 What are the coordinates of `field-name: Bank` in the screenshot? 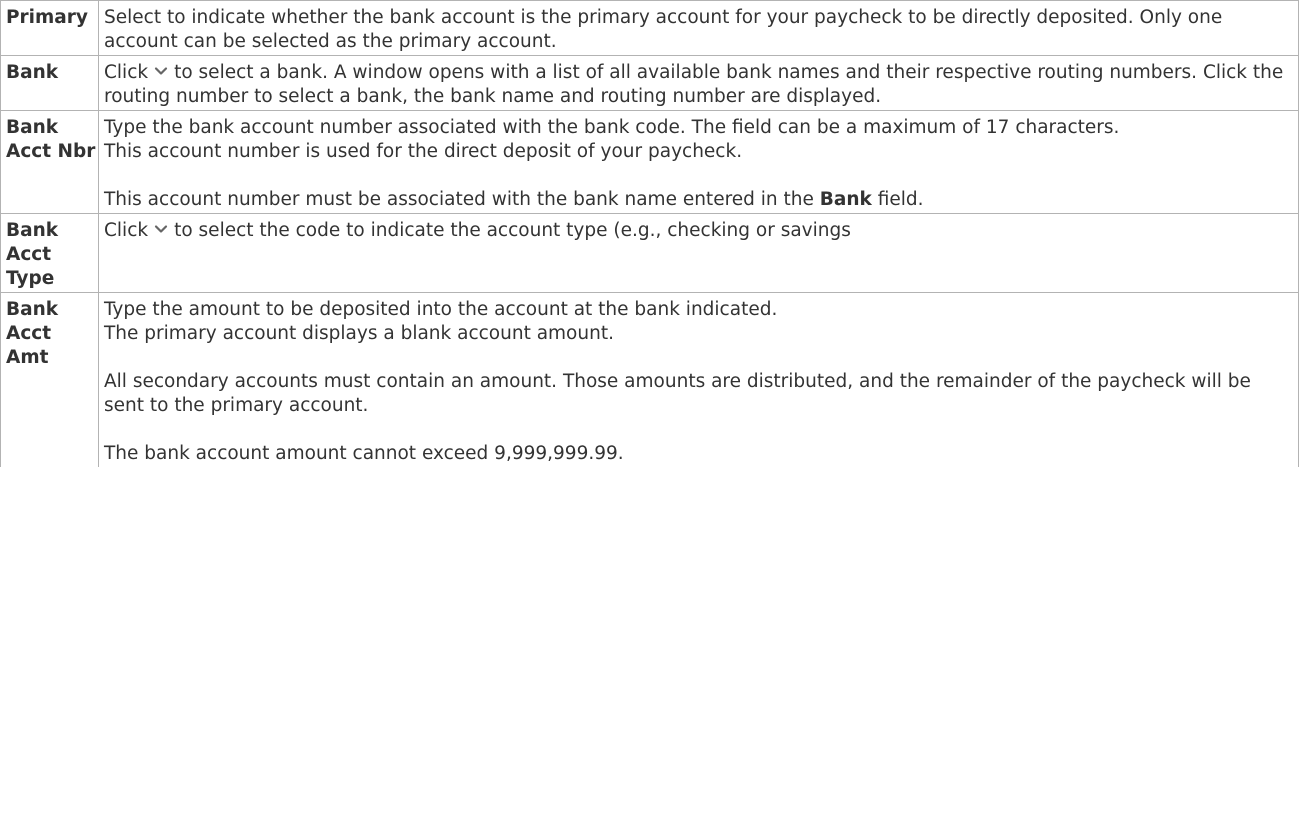 It's located at (49, 83).